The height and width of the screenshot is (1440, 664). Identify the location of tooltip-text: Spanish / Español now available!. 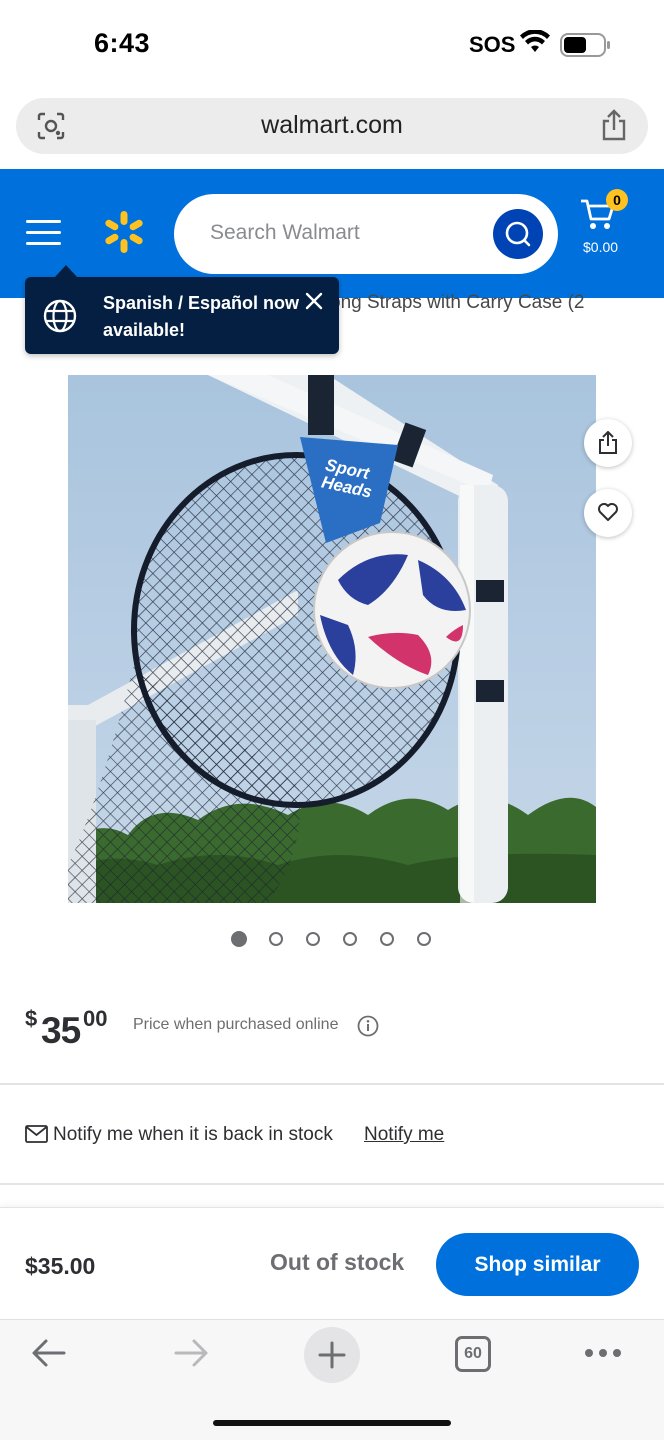
(201, 316).